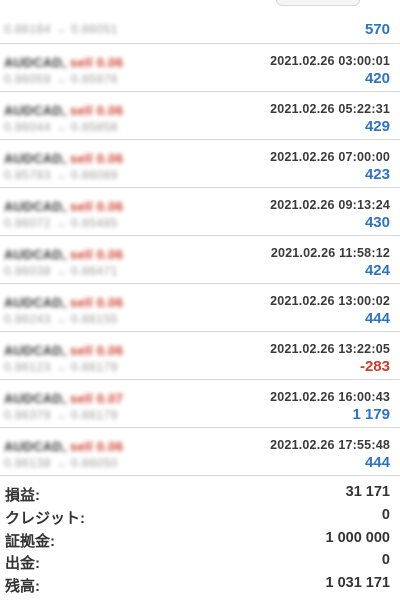  Describe the element at coordinates (330, 301) in the screenshot. I see `trade-time: 2021.02.26 13:00:02` at that location.